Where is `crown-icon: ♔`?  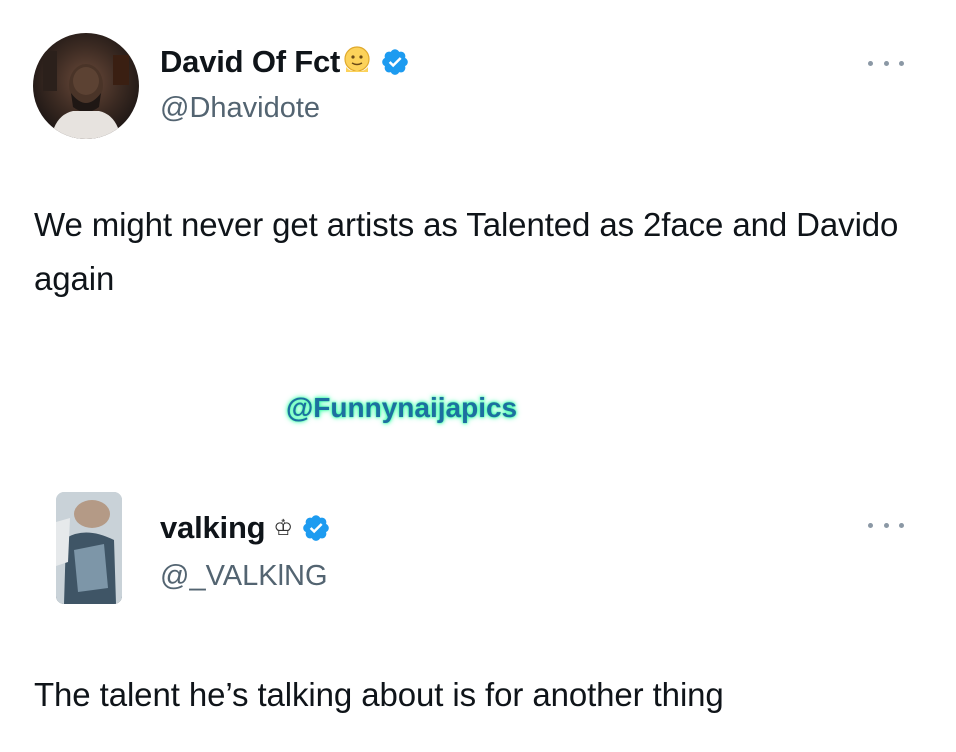 crown-icon: ♔ is located at coordinates (283, 528).